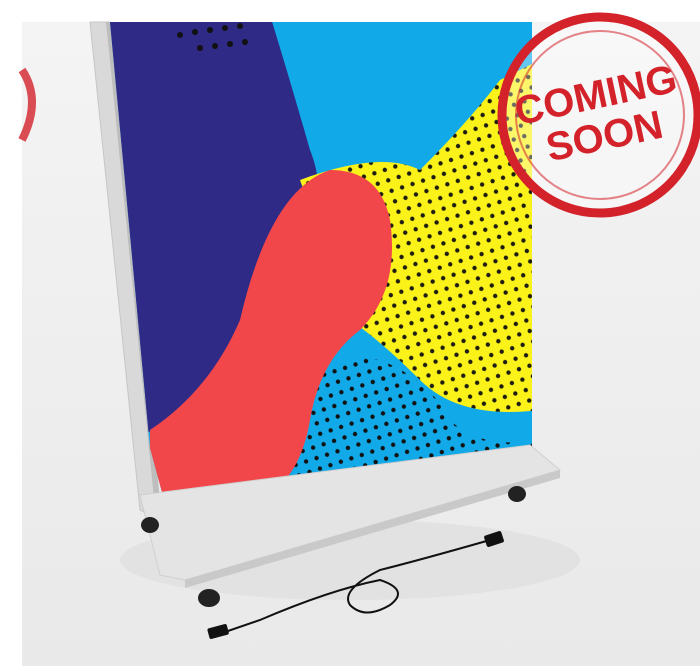  I want to click on left-border, so click(11, 333).